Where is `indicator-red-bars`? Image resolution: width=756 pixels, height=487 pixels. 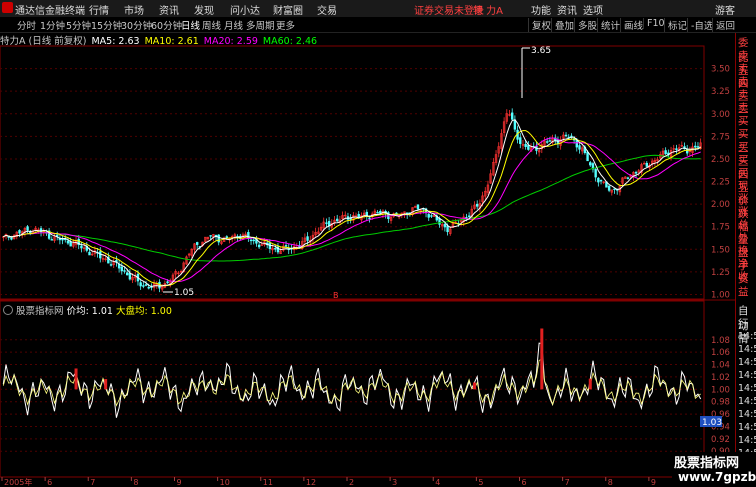
indicator-red-bars is located at coordinates (333, 359).